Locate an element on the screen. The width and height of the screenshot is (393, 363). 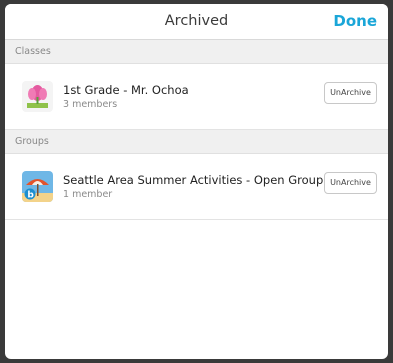
unarchive-class-button: UnArchive is located at coordinates (350, 93).